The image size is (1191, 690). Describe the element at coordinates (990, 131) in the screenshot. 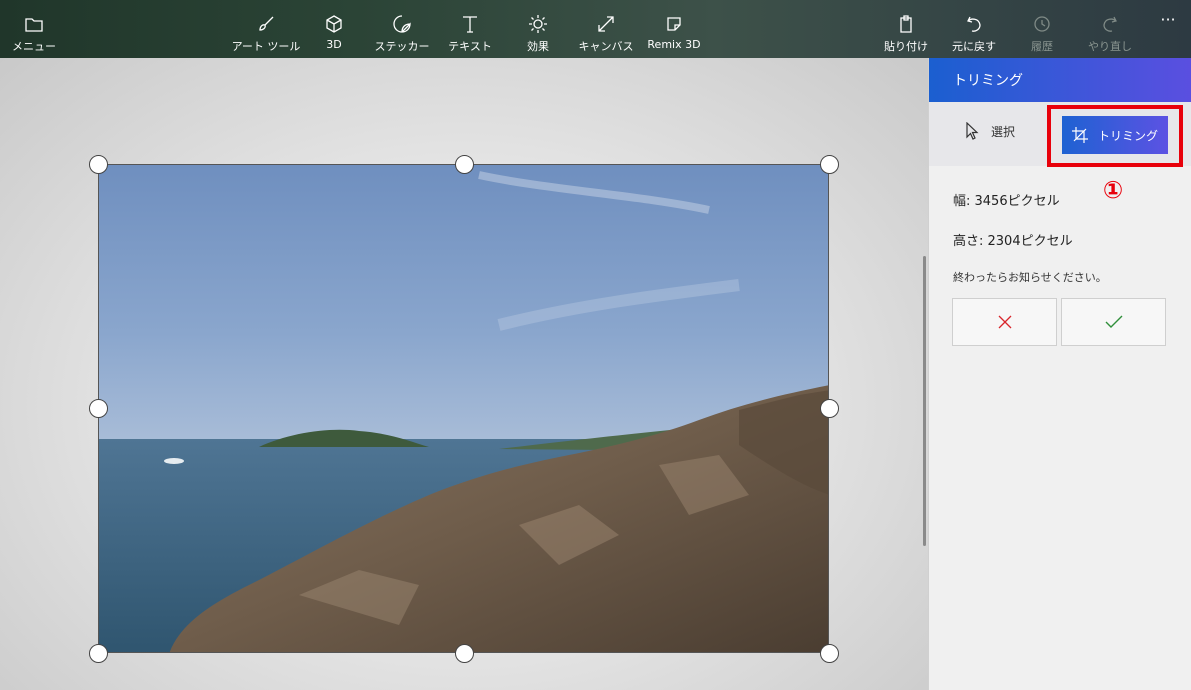

I see `select-mode-button: 選択` at that location.